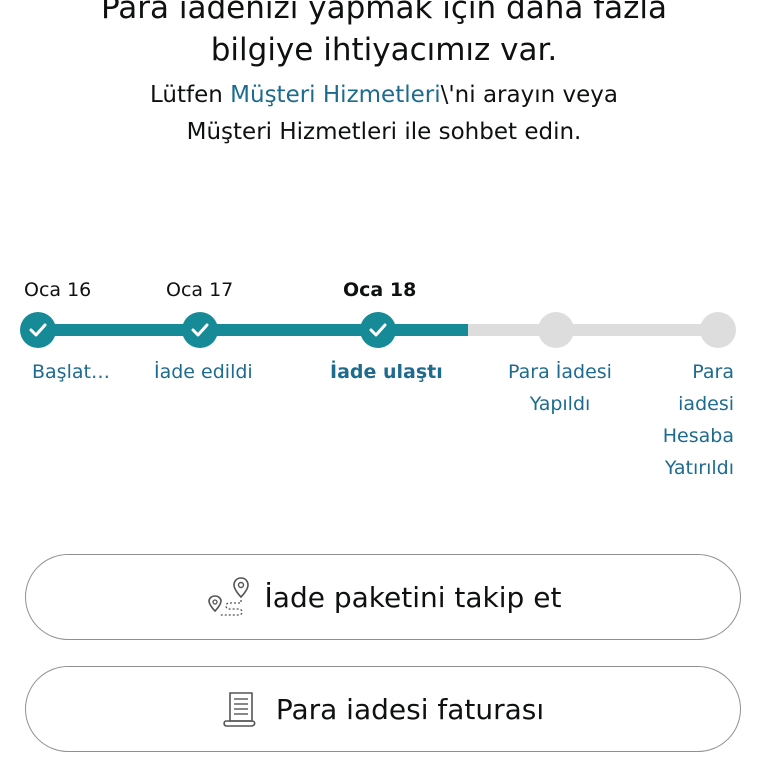  I want to click on step-date-3: Oca 18, so click(380, 290).